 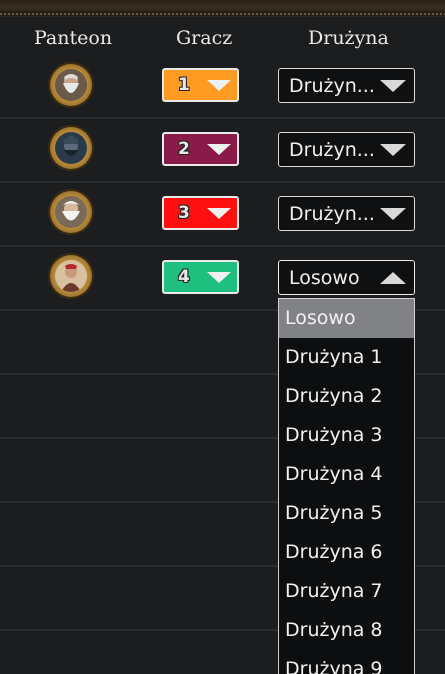 What do you see at coordinates (184, 213) in the screenshot?
I see `player-number: 3` at bounding box center [184, 213].